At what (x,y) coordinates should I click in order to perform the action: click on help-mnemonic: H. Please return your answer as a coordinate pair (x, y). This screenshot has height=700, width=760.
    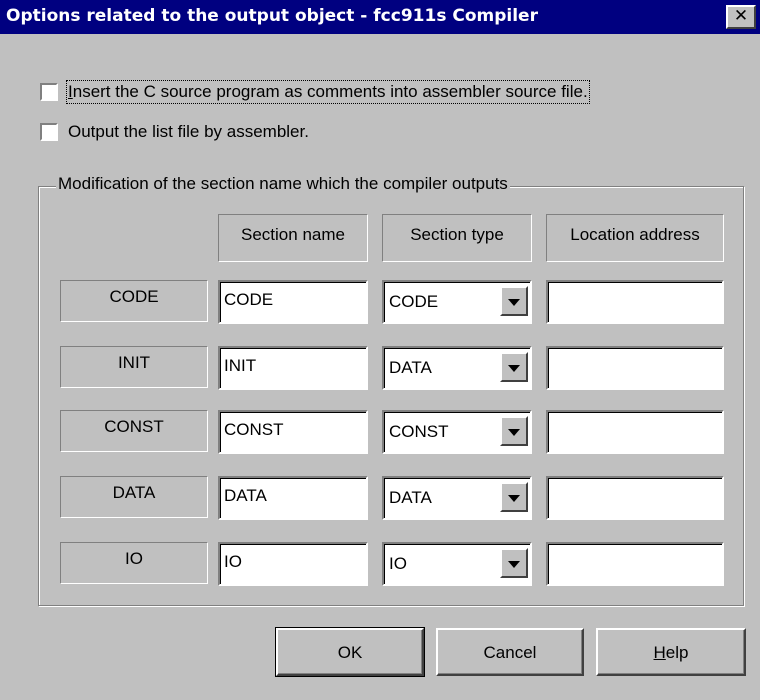
    Looking at the image, I should click on (659, 652).